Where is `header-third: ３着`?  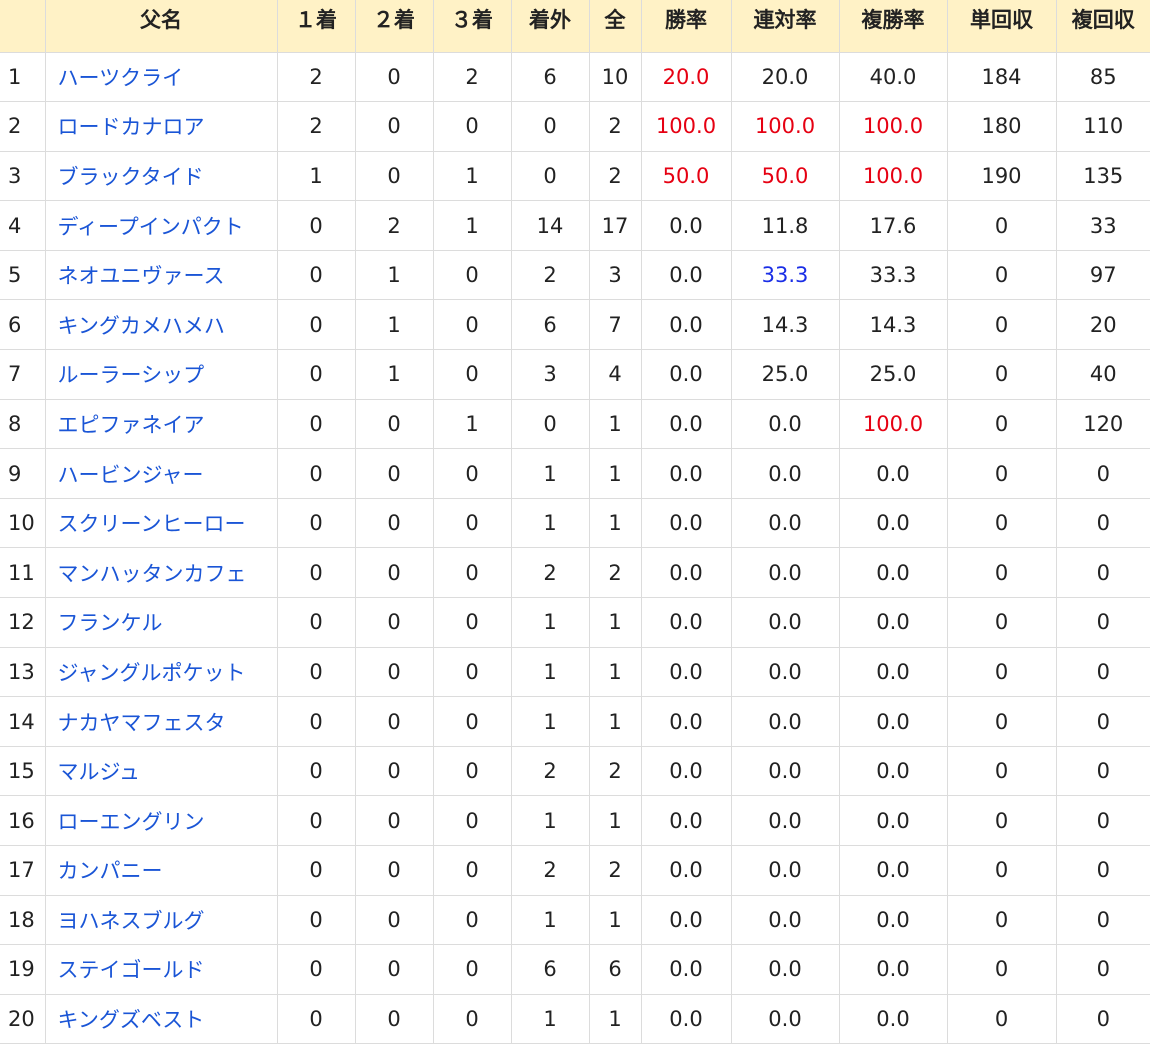
header-third: ３着 is located at coordinates (472, 26).